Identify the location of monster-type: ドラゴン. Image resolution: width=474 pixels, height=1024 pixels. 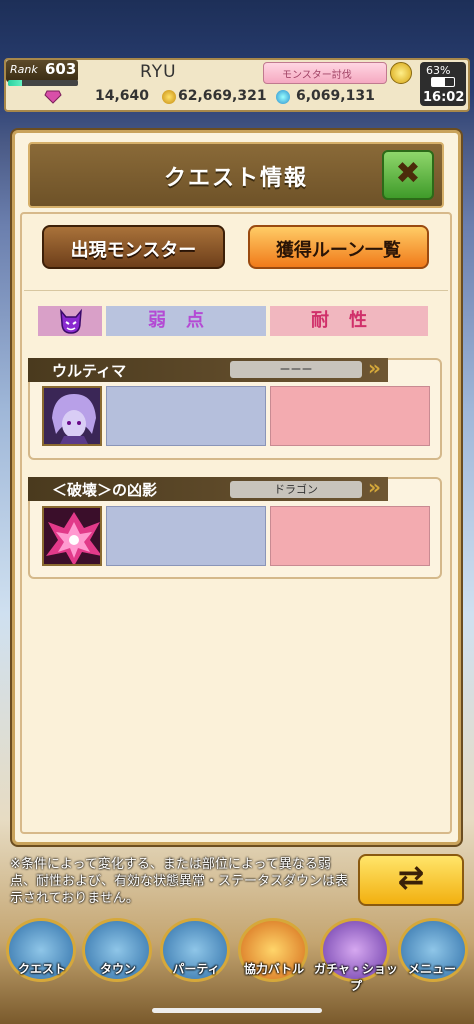
(296, 489).